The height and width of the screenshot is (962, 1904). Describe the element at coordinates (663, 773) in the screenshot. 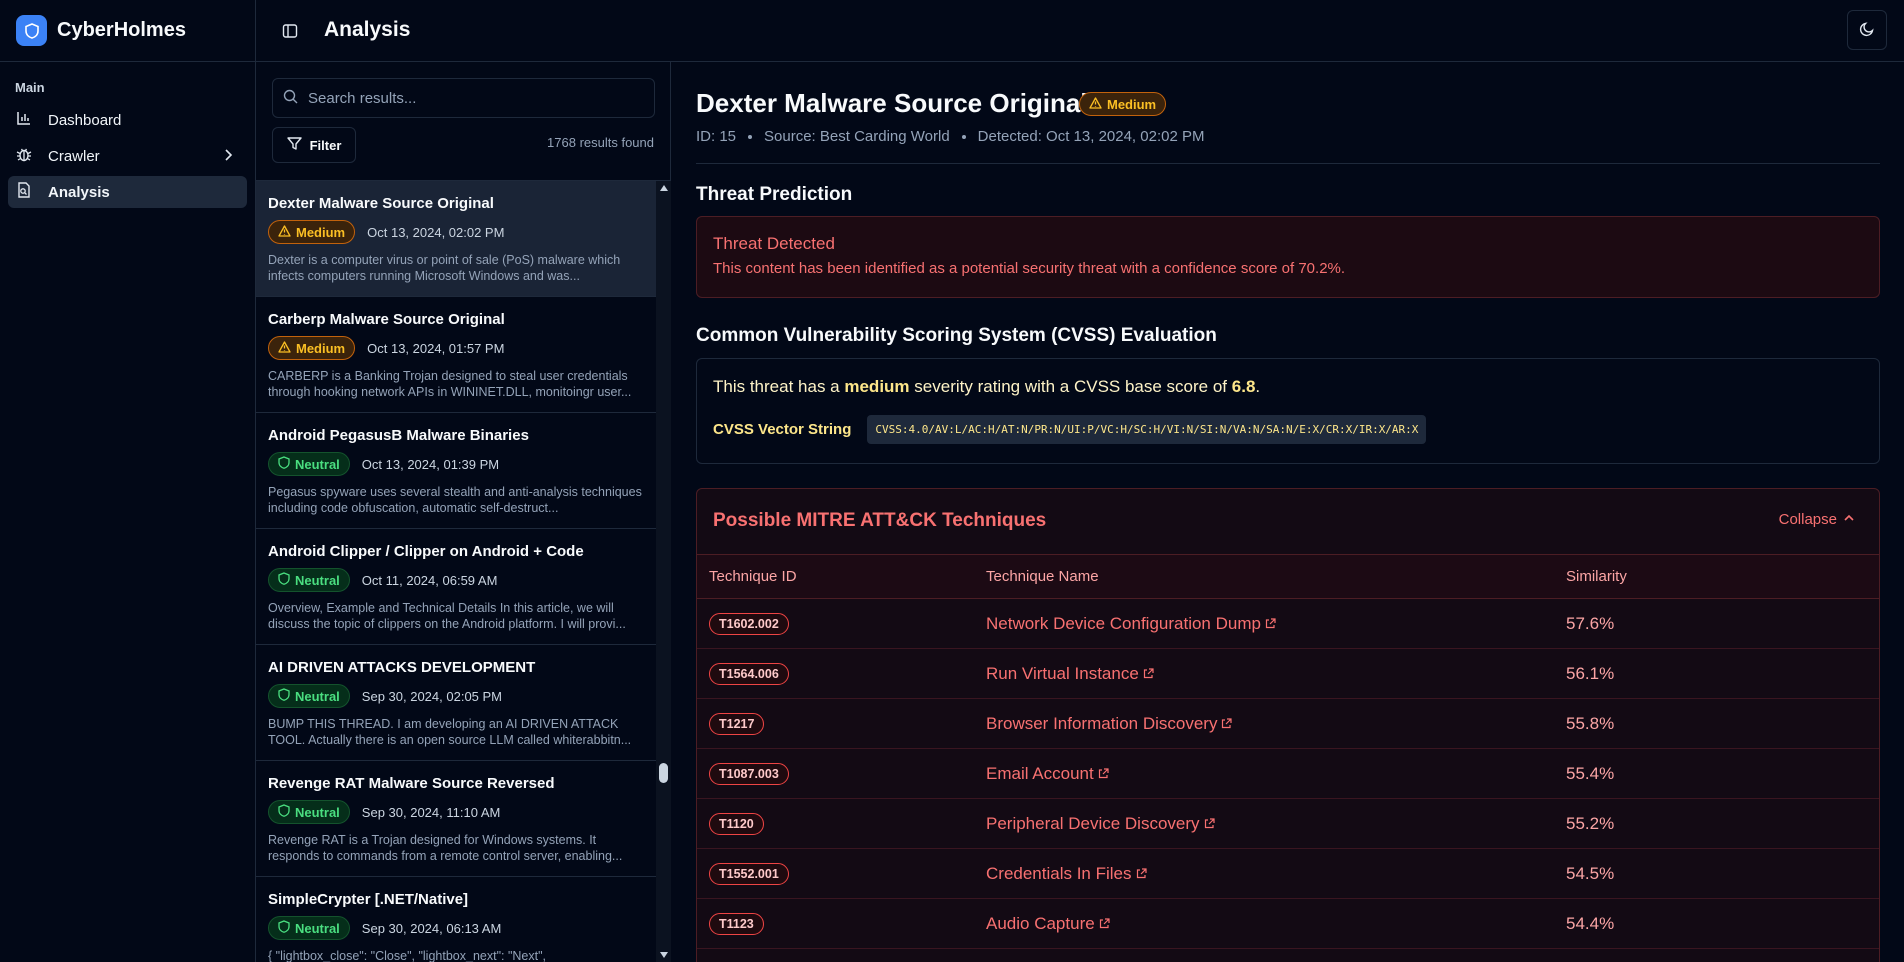

I see `scroll-thumb` at that location.